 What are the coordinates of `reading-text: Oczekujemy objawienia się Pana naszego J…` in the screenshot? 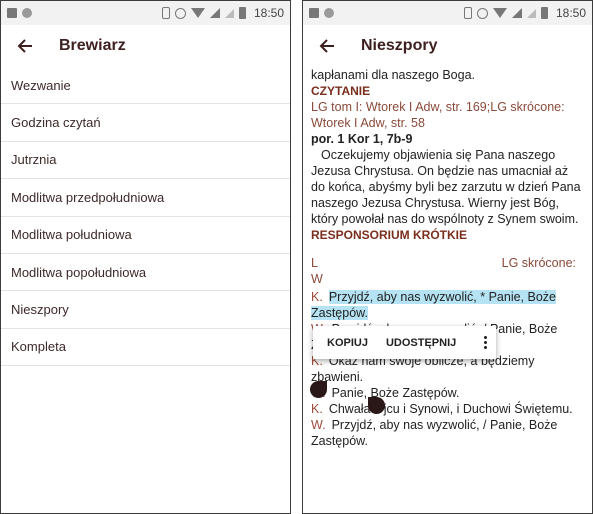 It's located at (447, 187).